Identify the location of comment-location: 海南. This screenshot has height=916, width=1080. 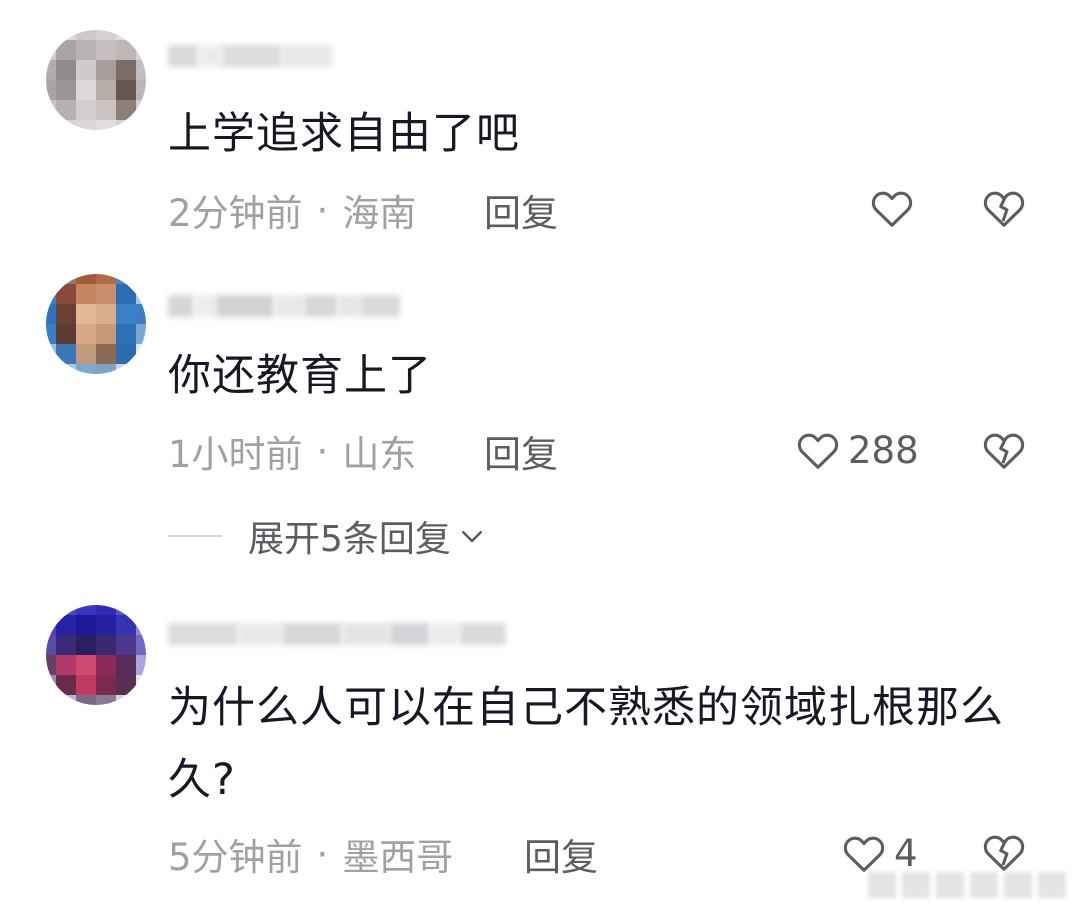
(379, 213).